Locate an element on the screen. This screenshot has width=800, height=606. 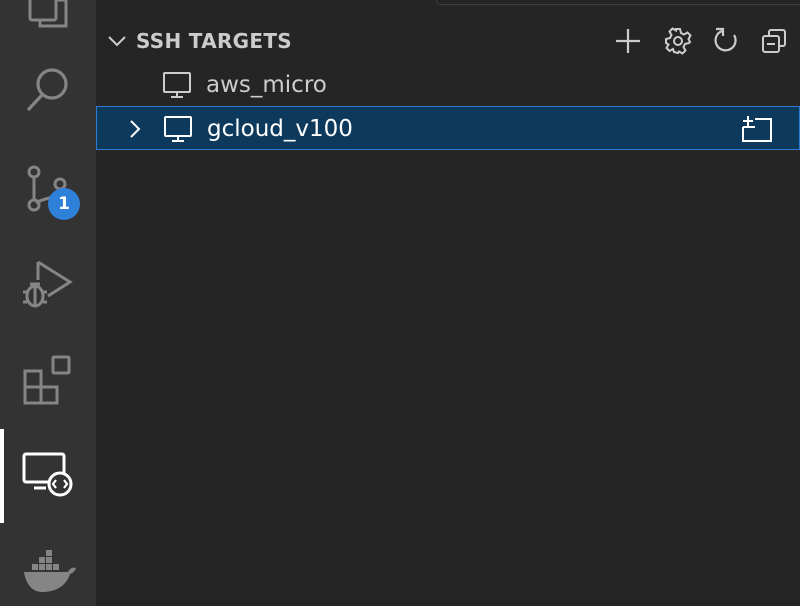
configure-button is located at coordinates (678, 41).